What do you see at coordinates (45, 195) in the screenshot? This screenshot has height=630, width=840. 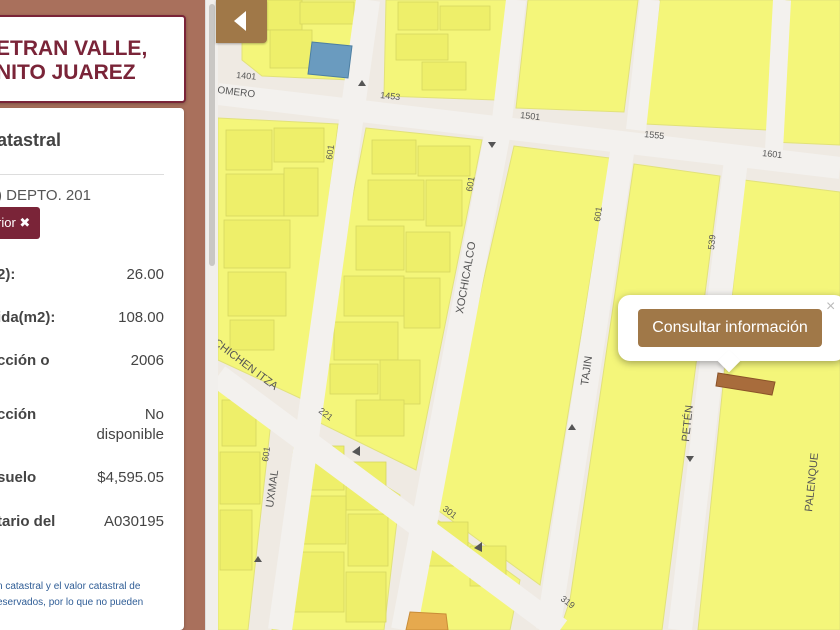 I see `account-number: ) DEPTO. 201` at bounding box center [45, 195].